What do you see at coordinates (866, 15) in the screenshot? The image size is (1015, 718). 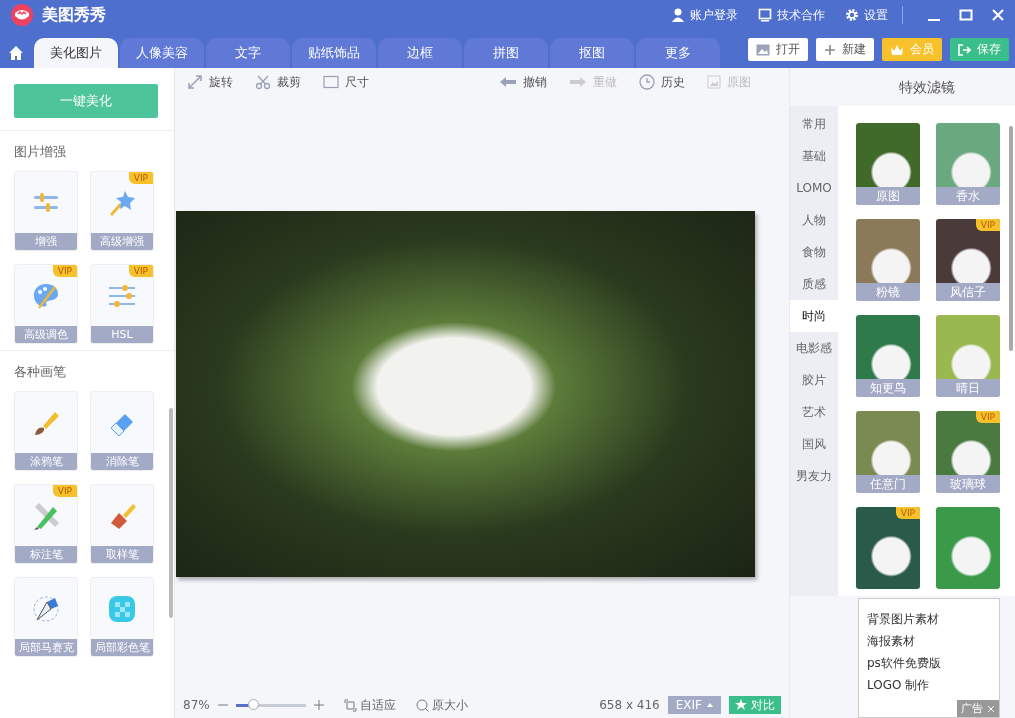 I see `title-link: 设置` at bounding box center [866, 15].